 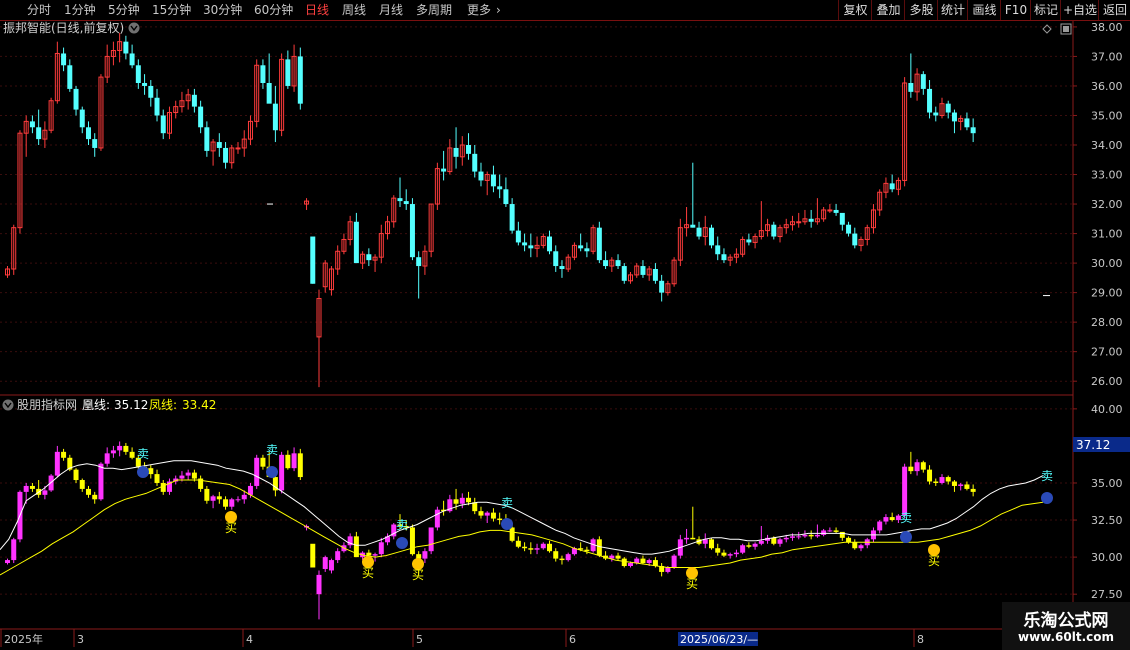 I want to click on y-label-main-11: 27.00, so click(x=1107, y=352).